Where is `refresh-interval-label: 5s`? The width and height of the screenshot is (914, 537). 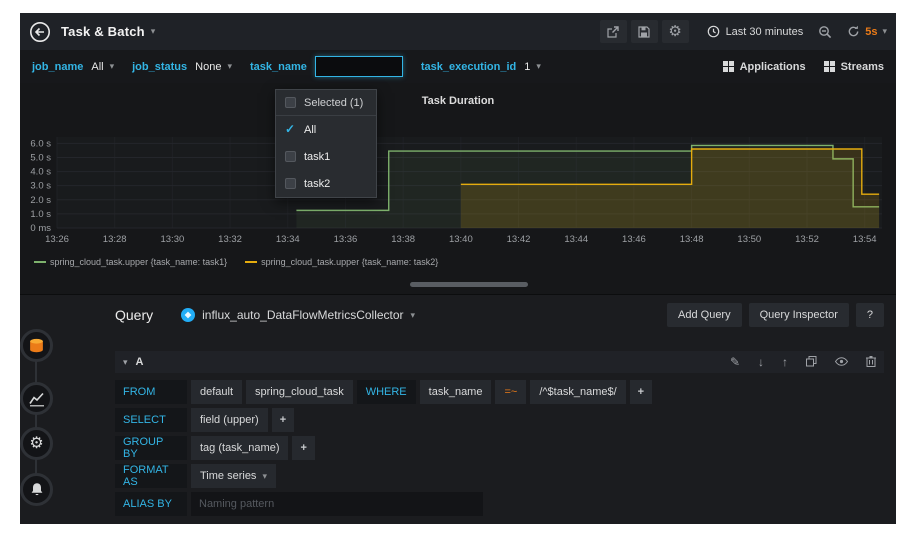
refresh-interval-label: 5s is located at coordinates (871, 31).